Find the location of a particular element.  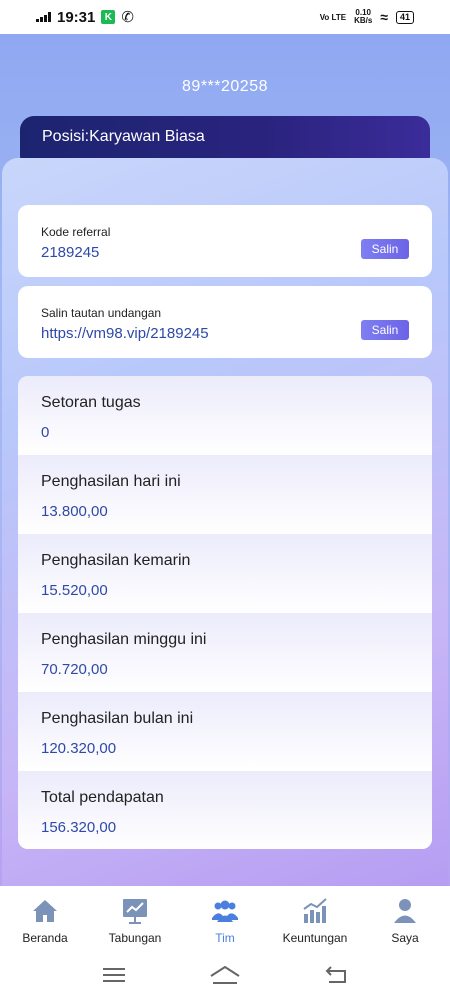

bar-chart-icon is located at coordinates (315, 910).